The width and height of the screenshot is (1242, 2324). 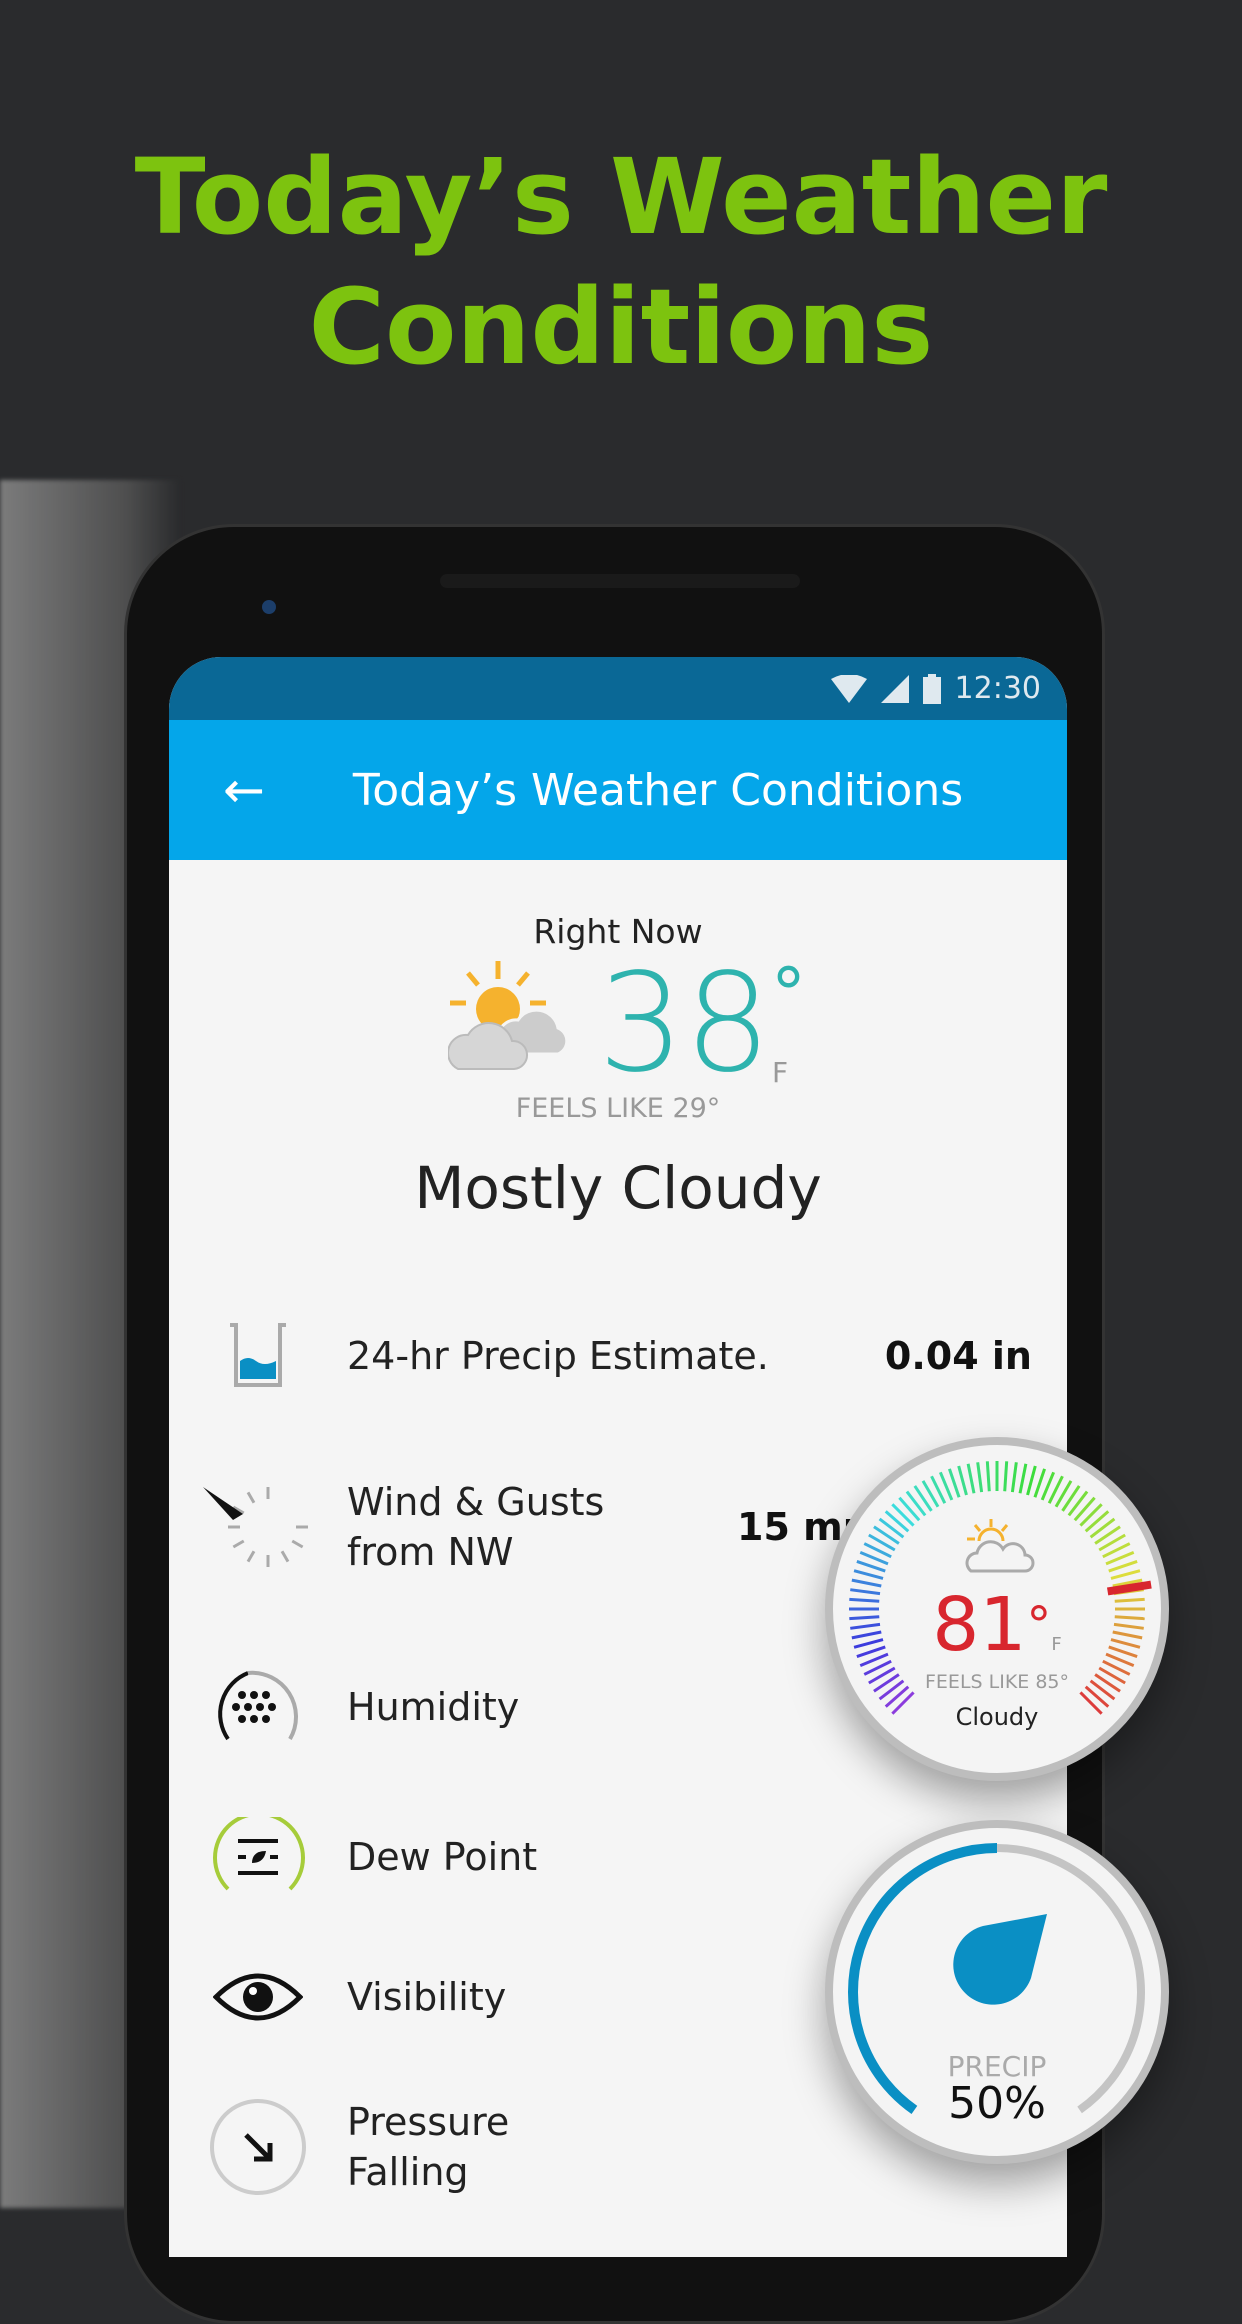 I want to click on row-label: Wind & Gusts, so click(x=476, y=1502).